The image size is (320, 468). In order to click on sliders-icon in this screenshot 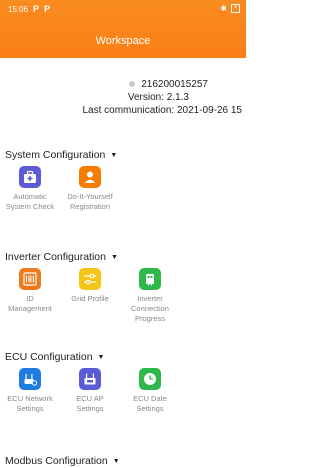, I will do `click(90, 279)`.